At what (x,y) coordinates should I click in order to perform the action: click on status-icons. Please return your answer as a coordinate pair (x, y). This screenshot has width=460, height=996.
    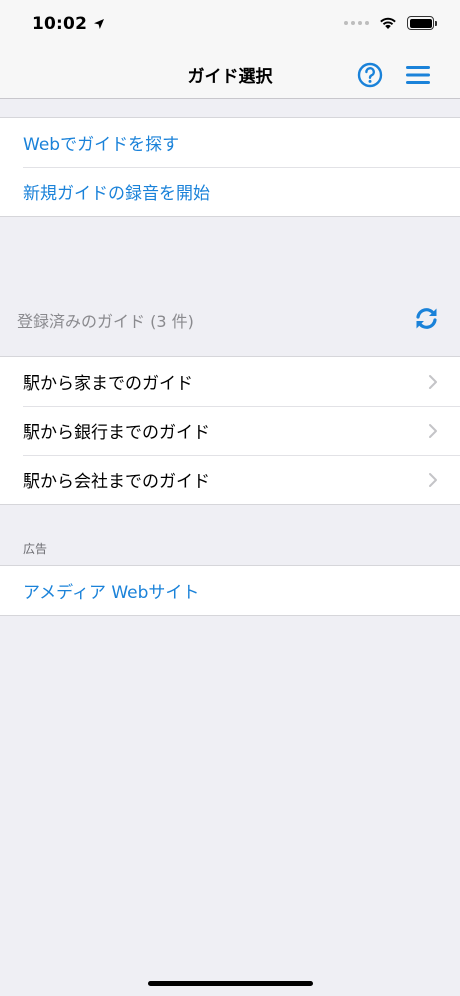
    Looking at the image, I should click on (390, 23).